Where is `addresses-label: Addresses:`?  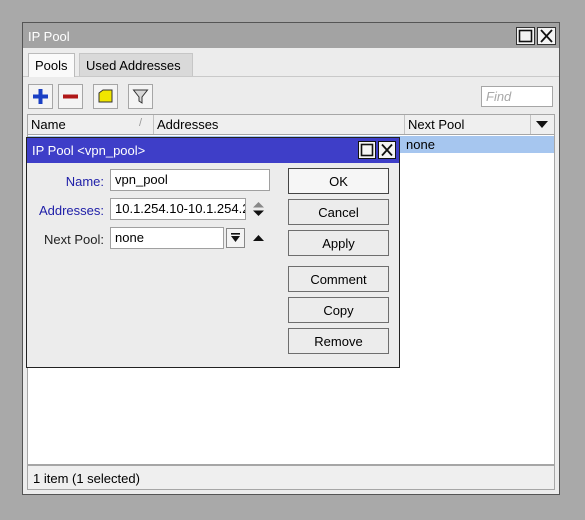
addresses-label: Addresses: is located at coordinates (71, 210).